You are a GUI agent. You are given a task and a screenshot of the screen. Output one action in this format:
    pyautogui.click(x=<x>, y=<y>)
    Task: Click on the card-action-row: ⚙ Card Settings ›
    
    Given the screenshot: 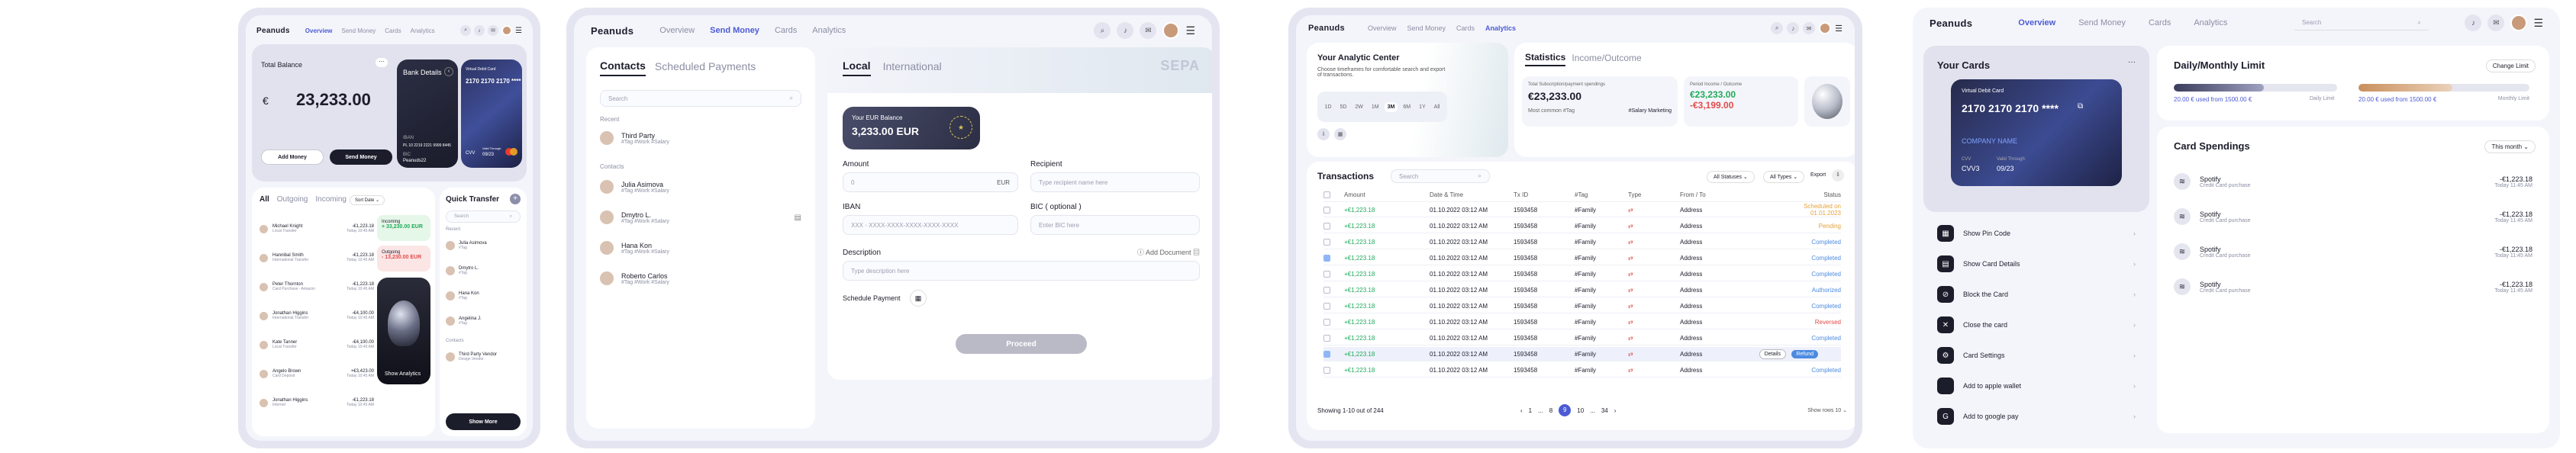 What is the action you would take?
    pyautogui.click(x=2037, y=356)
    